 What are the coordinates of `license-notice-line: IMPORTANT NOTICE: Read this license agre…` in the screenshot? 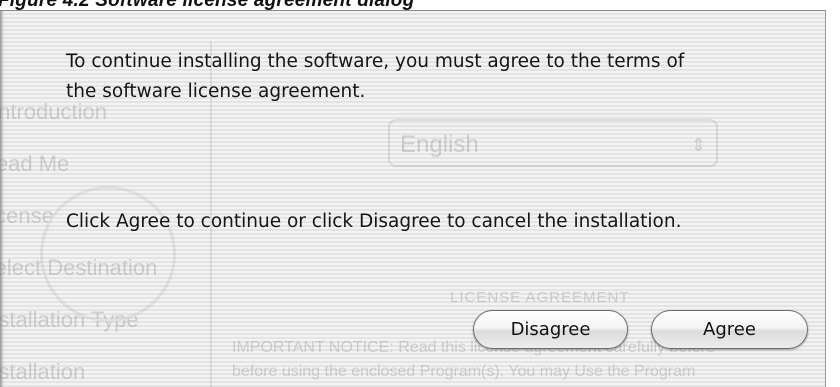 It's located at (473, 347).